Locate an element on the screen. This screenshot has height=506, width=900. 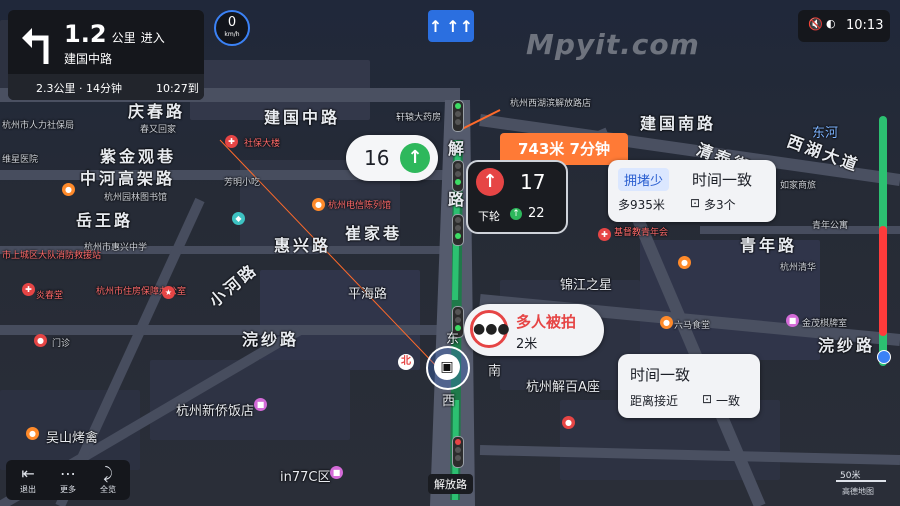
poi-label: 六马食堂 is located at coordinates (692, 326).